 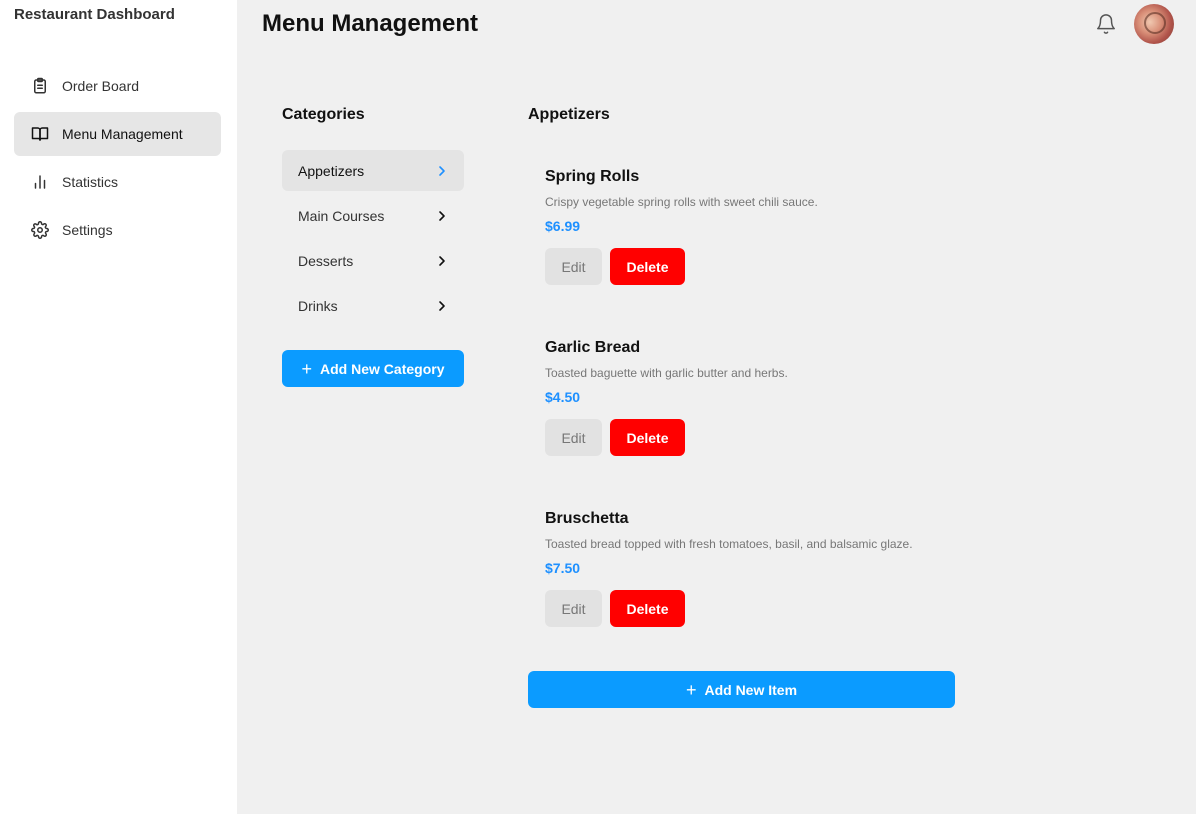 I want to click on menu-item-name: Garlic Bread, so click(x=593, y=347).